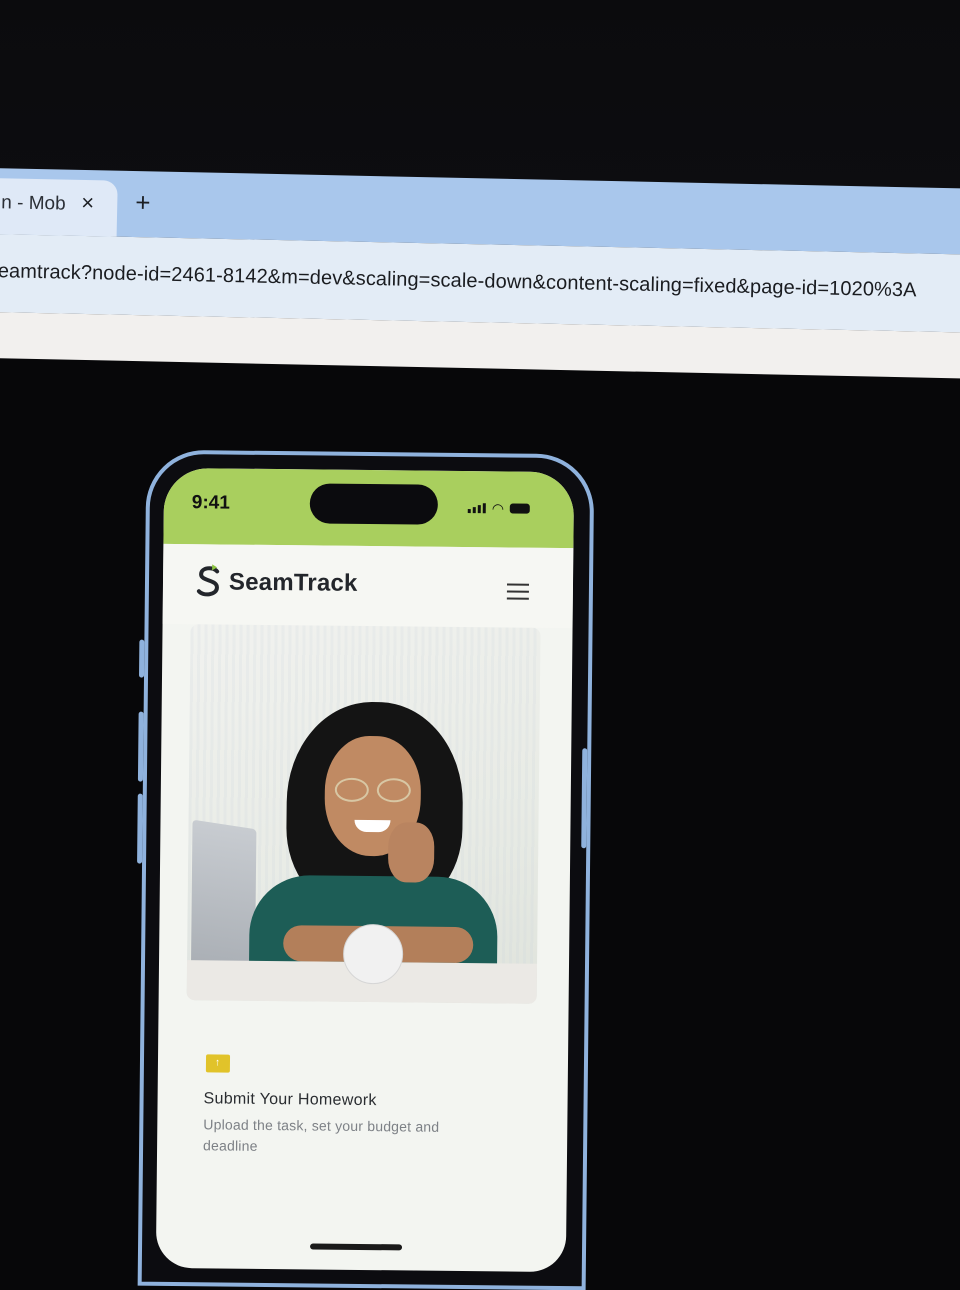 Image resolution: width=960 pixels, height=1290 pixels. Describe the element at coordinates (143, 202) in the screenshot. I see `new-tab-button: +` at that location.